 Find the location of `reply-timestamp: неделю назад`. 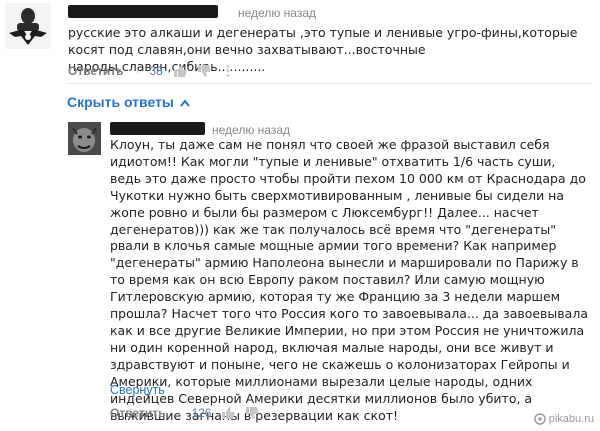

reply-timestamp: неделю назад is located at coordinates (251, 130).